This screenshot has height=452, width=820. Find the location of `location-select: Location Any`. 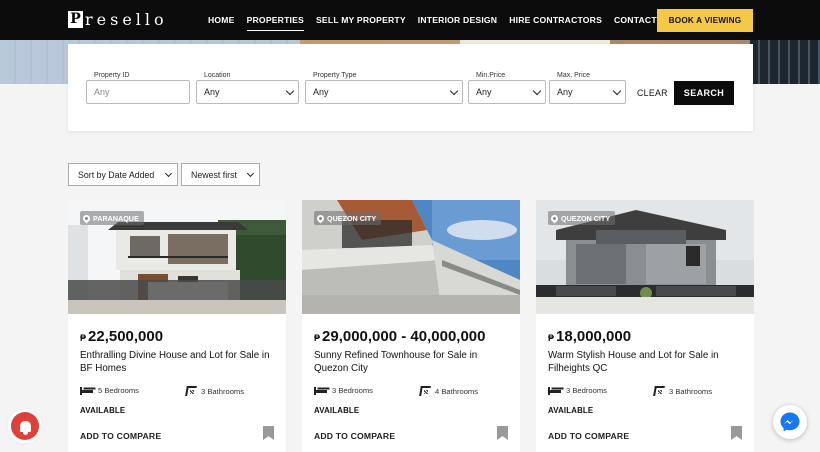

location-select: Location Any is located at coordinates (247, 88).